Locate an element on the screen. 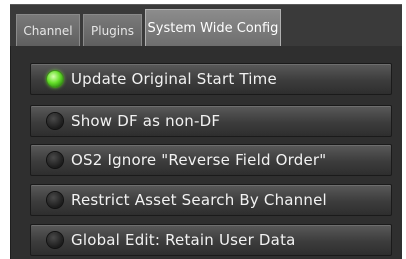 The height and width of the screenshot is (259, 406). option-os2-ignore-reverse-field-order: OS2 Ignore "Reverse Field Order" is located at coordinates (211, 160).